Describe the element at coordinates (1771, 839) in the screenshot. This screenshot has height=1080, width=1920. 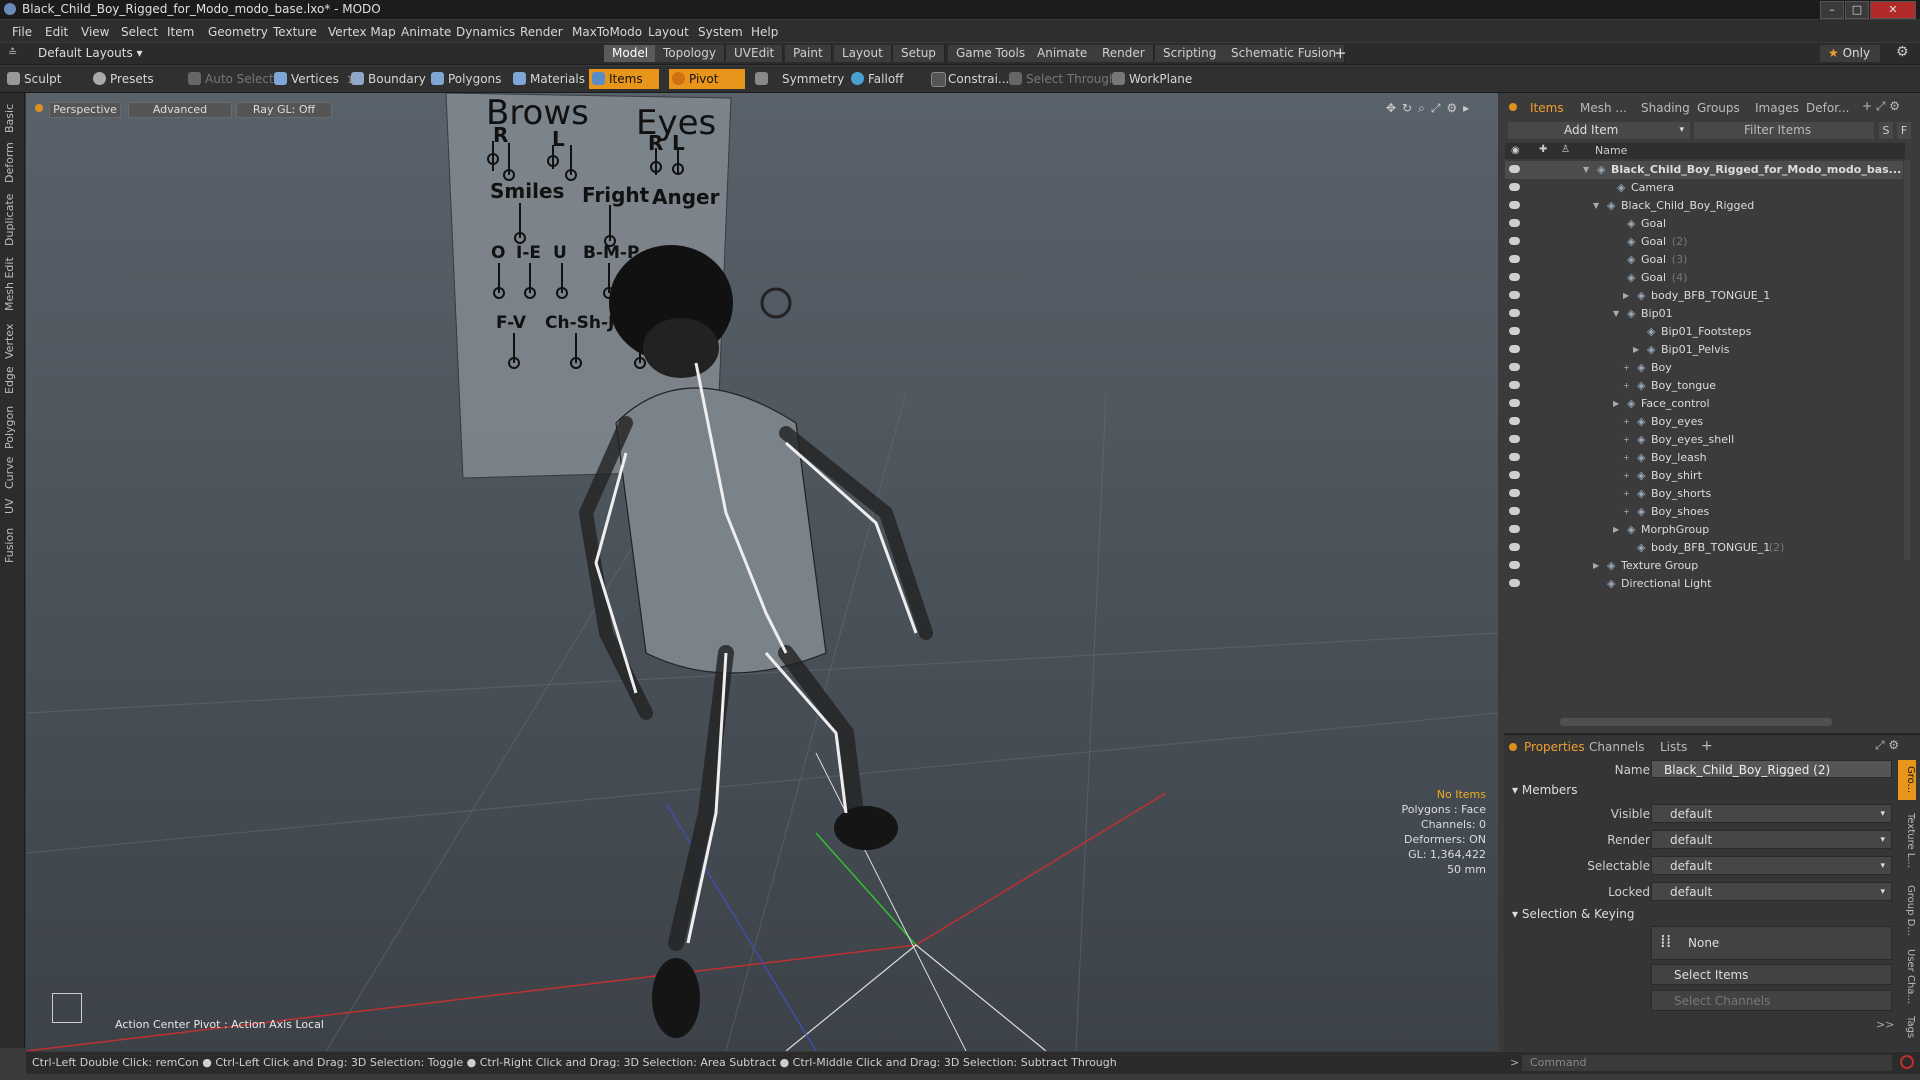
I see `render-dropdown: default ▾` at that location.